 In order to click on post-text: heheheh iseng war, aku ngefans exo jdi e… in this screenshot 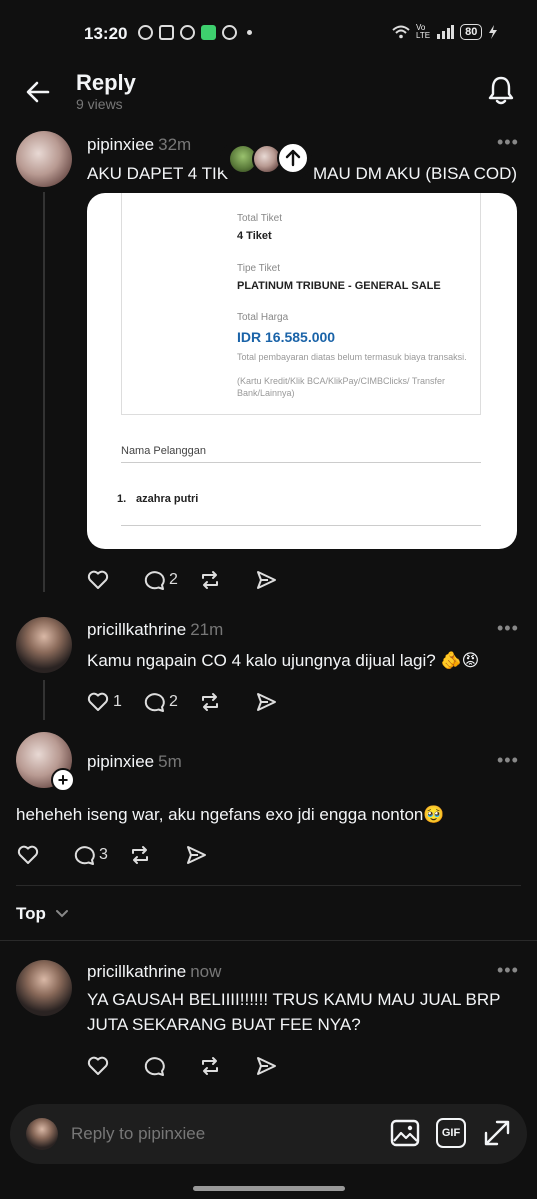, I will do `click(230, 814)`.